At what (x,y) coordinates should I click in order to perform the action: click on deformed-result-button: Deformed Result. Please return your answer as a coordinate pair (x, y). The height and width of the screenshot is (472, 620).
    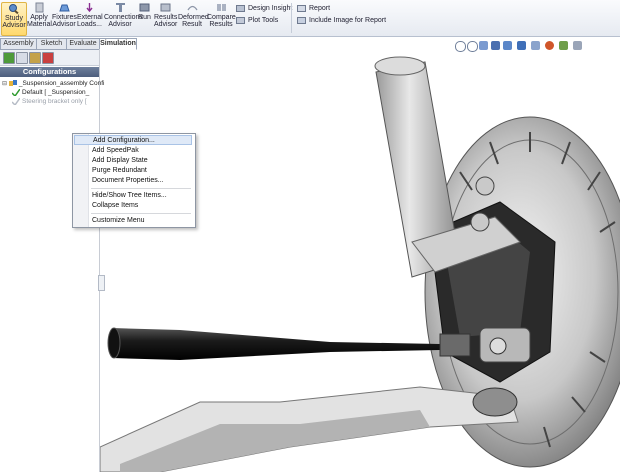
    Looking at the image, I should click on (193, 18).